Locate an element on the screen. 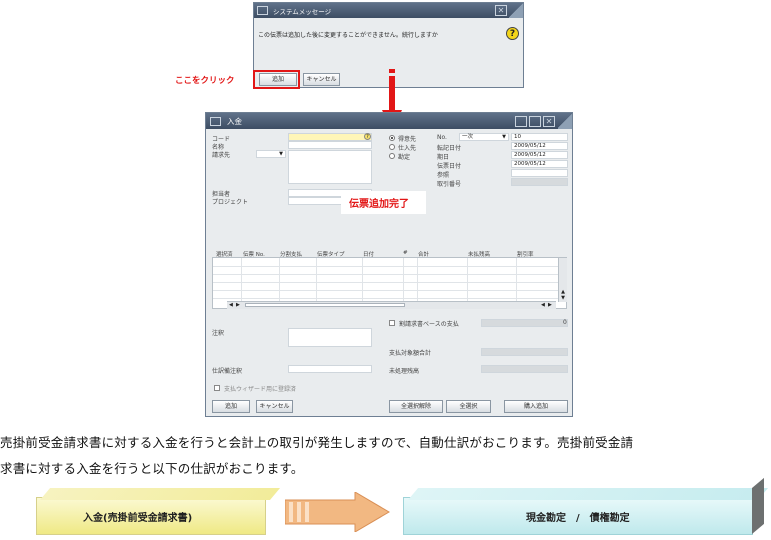 This screenshot has width=771, height=540. payable-total-field is located at coordinates (524, 352).